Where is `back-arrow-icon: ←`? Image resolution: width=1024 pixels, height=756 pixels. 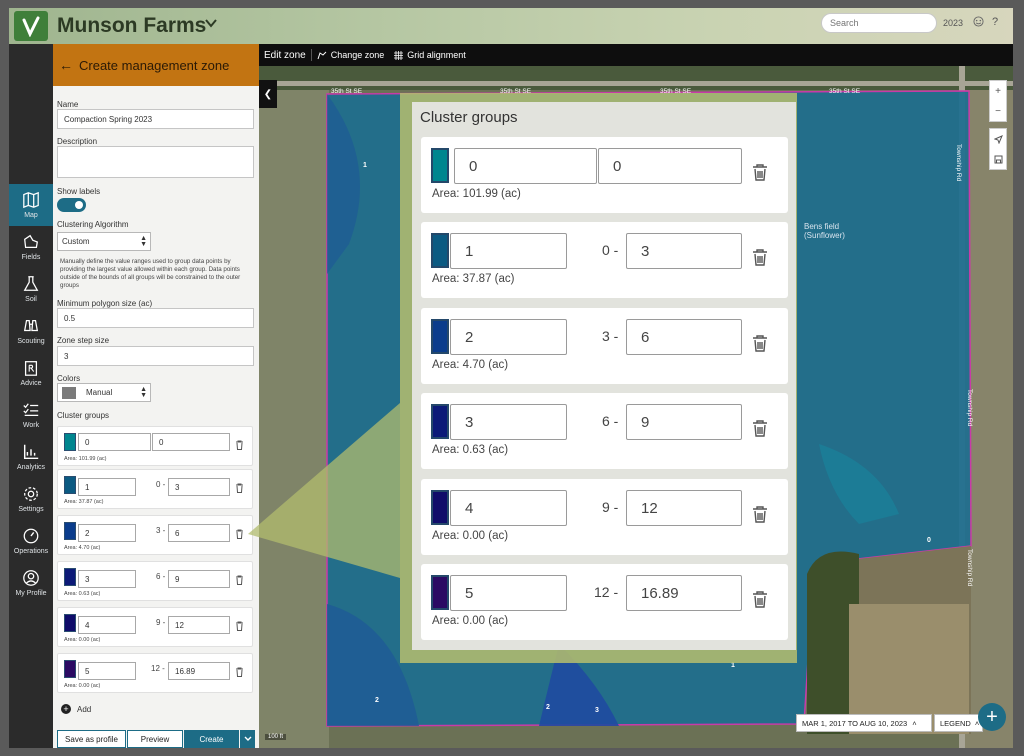
back-arrow-icon: ← is located at coordinates (66, 65).